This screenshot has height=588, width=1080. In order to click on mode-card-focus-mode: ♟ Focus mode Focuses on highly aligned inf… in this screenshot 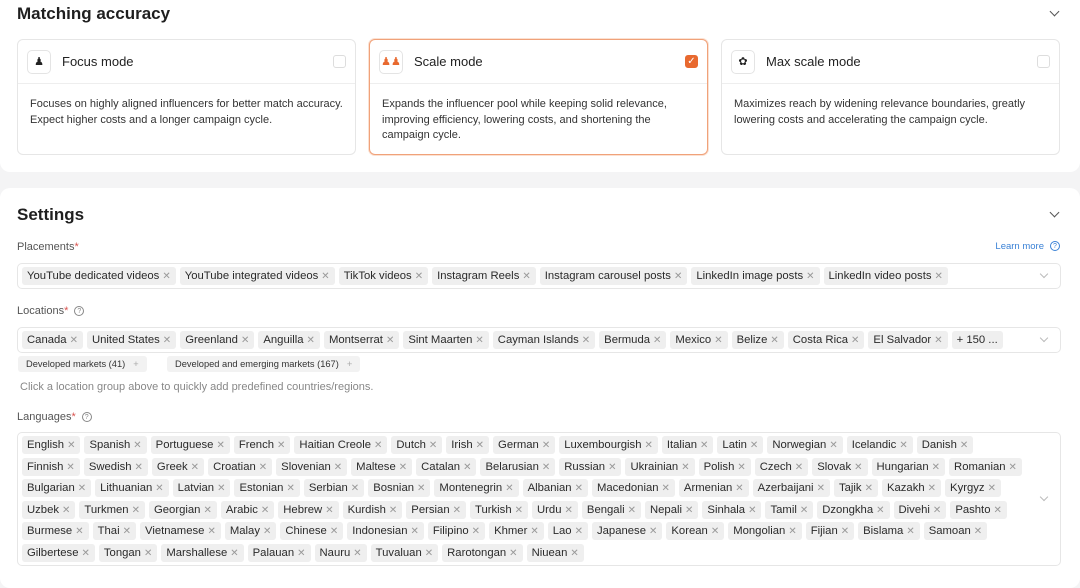, I will do `click(186, 97)`.